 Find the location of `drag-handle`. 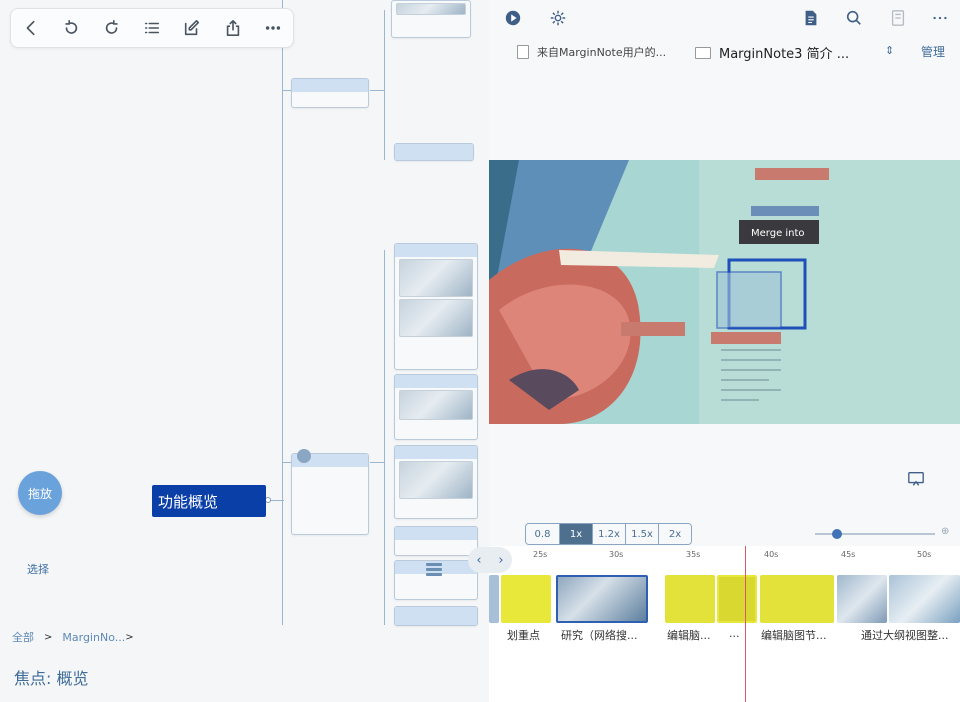

drag-handle is located at coordinates (304, 456).